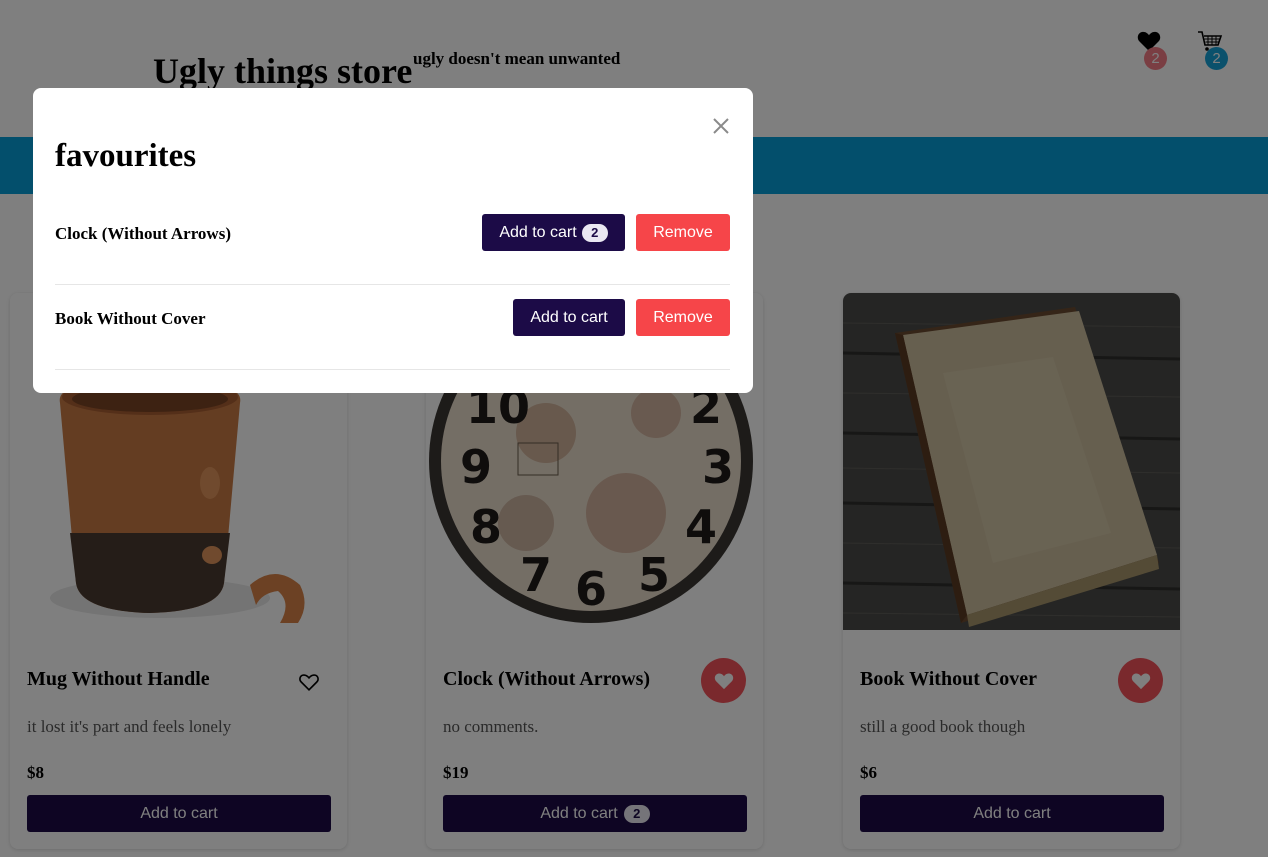  Describe the element at coordinates (130, 318) in the screenshot. I see `favourite-item-name: Book Without Cover` at that location.